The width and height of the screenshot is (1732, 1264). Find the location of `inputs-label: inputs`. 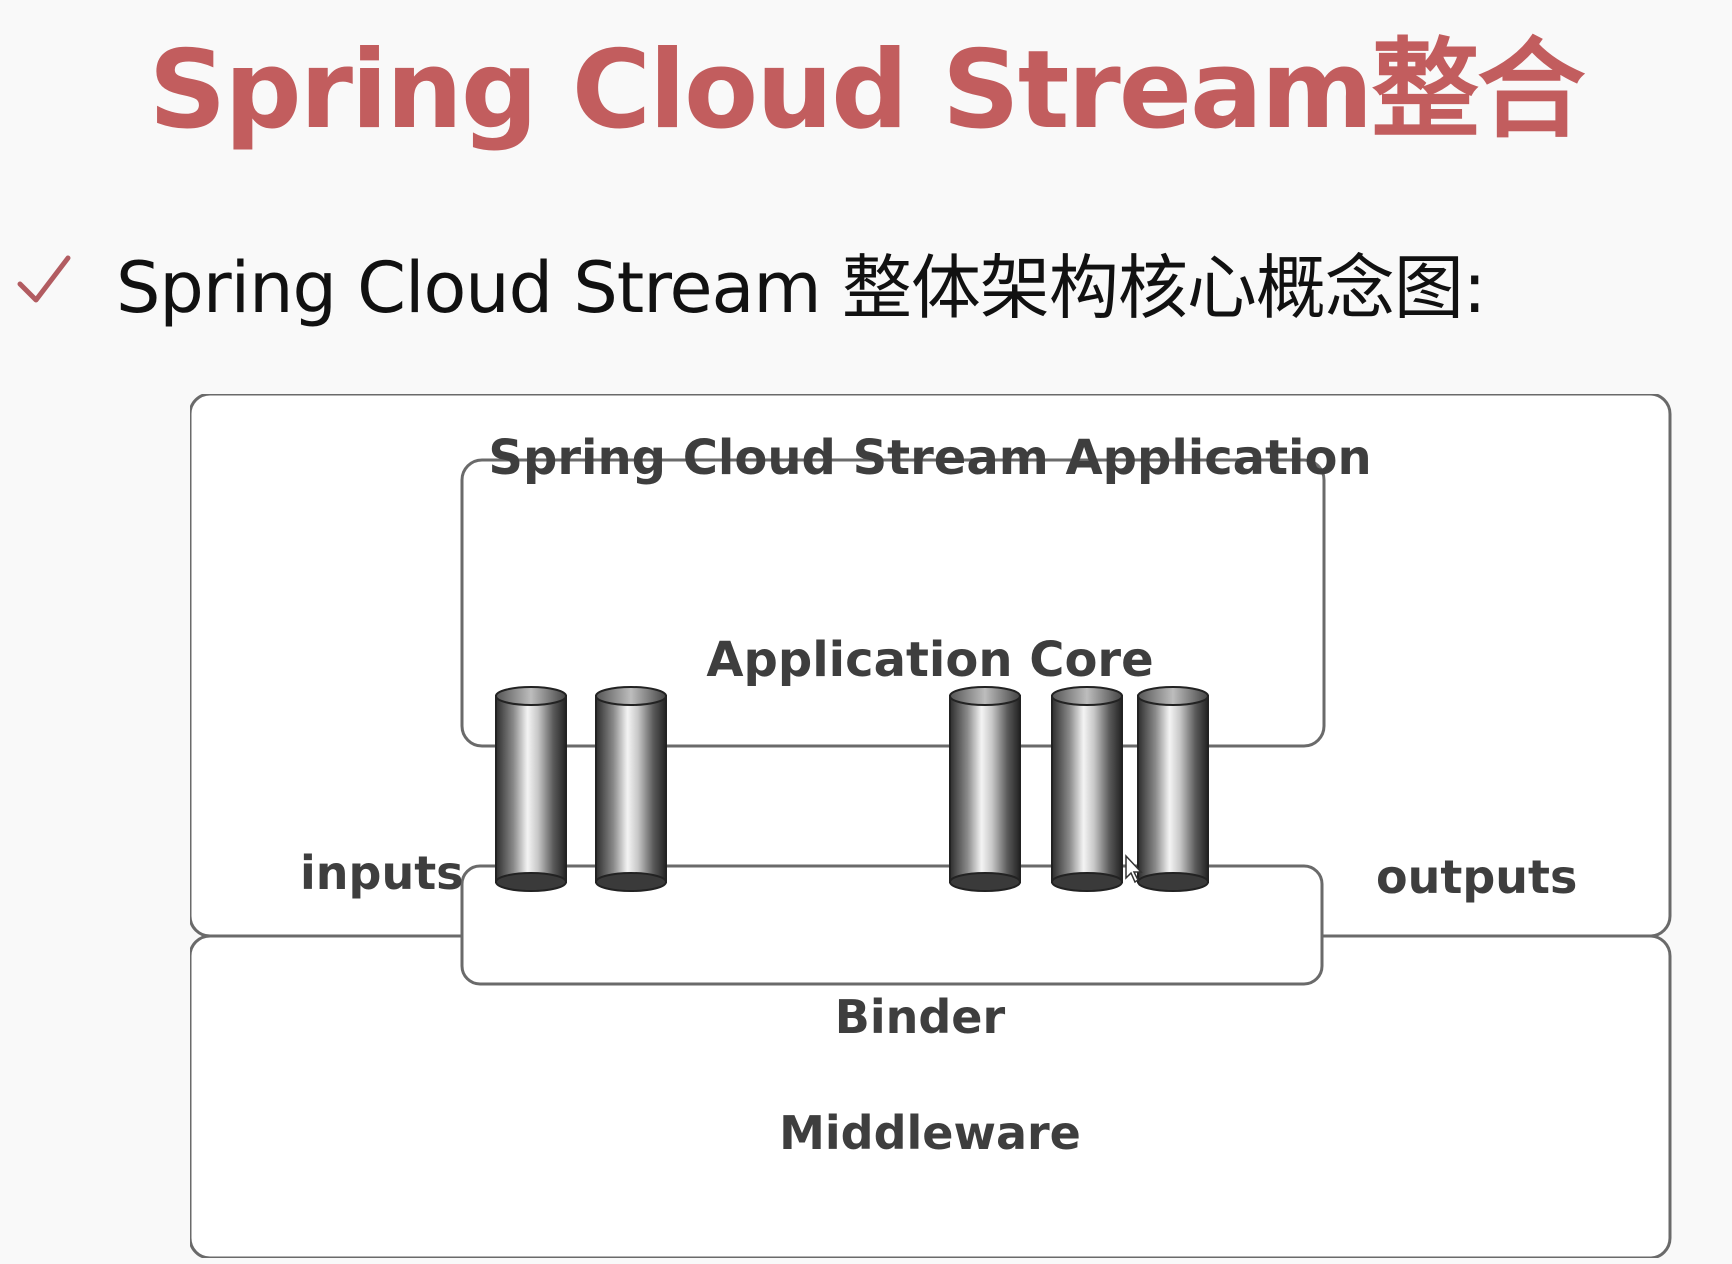

inputs-label: inputs is located at coordinates (382, 873).